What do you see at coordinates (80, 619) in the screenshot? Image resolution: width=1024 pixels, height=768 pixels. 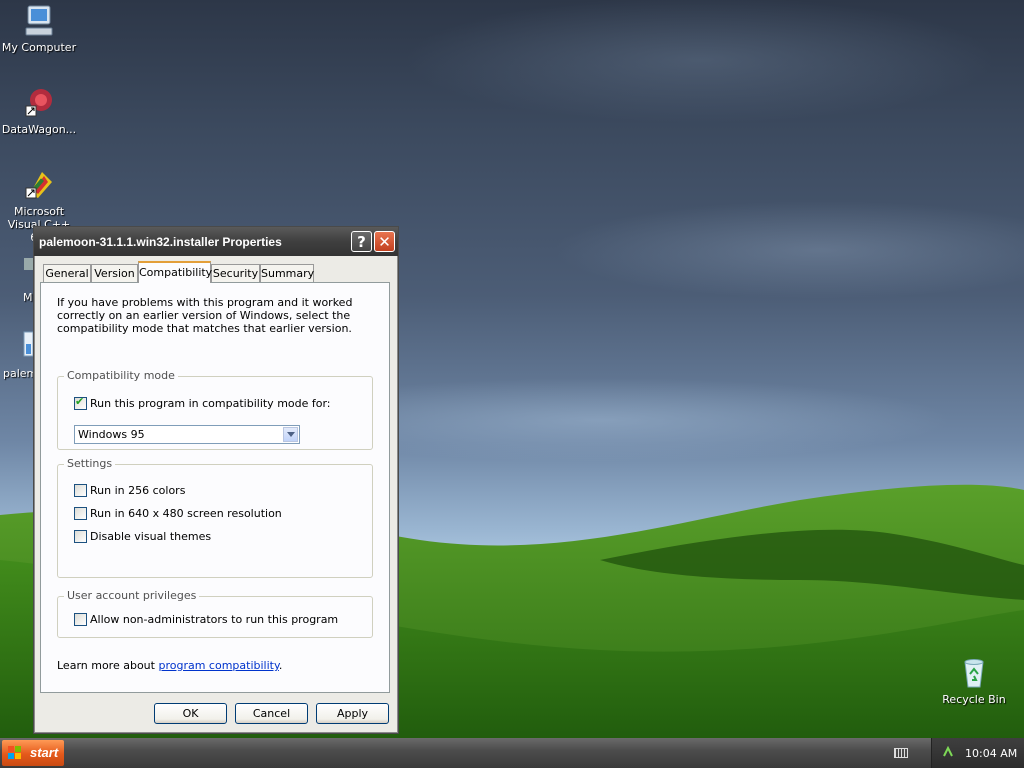 I see `allow-non-admins-checkbox` at bounding box center [80, 619].